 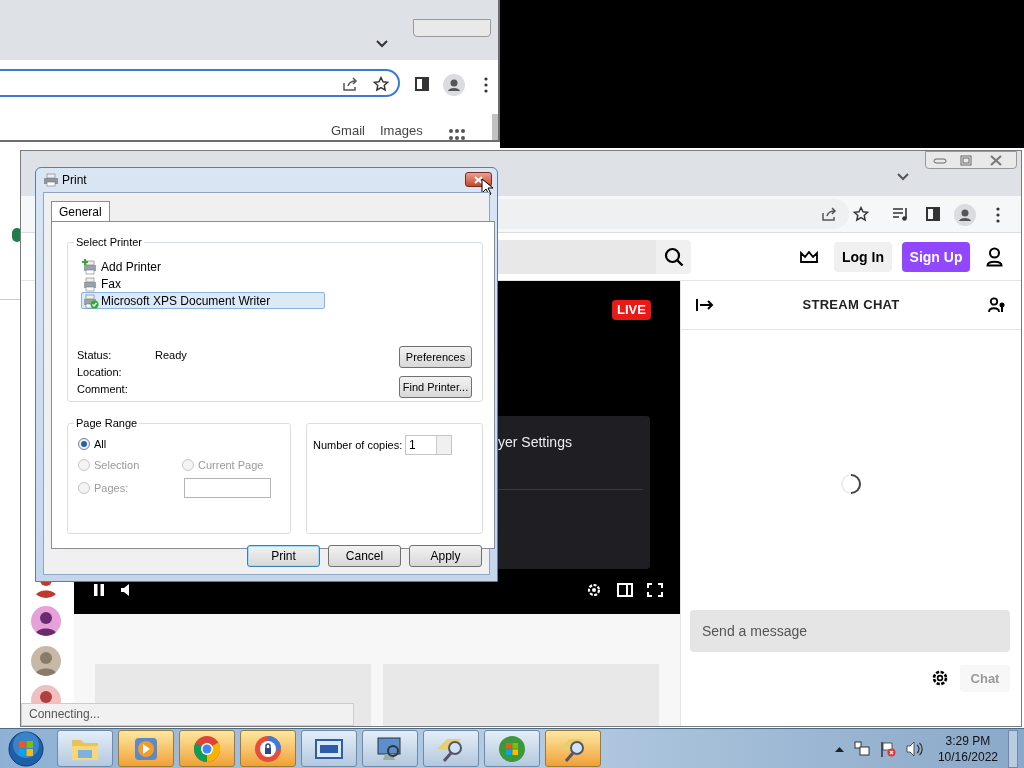 I want to click on search-icon, so click(x=673, y=257).